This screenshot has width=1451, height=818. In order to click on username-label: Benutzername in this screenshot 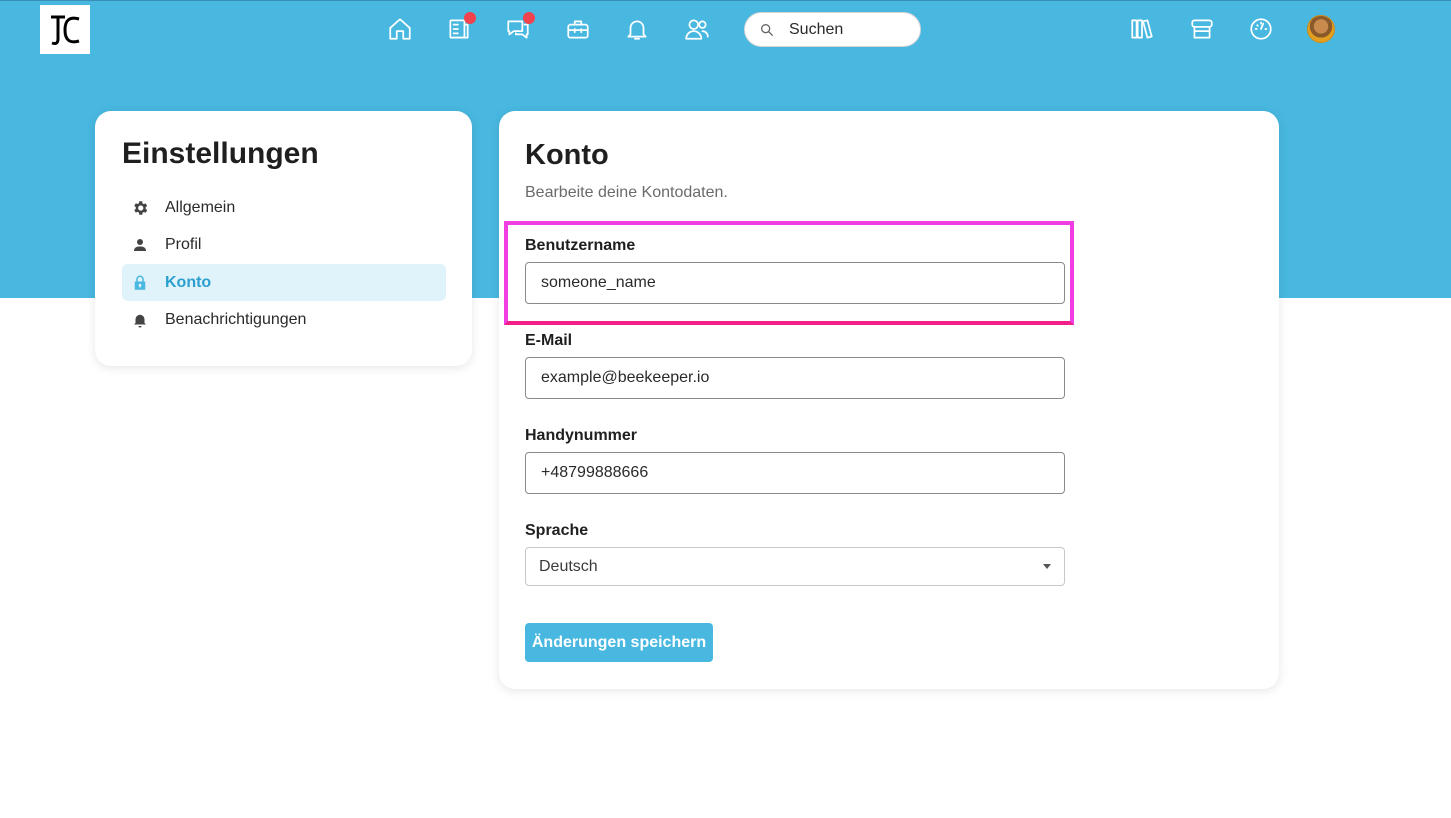, I will do `click(580, 245)`.